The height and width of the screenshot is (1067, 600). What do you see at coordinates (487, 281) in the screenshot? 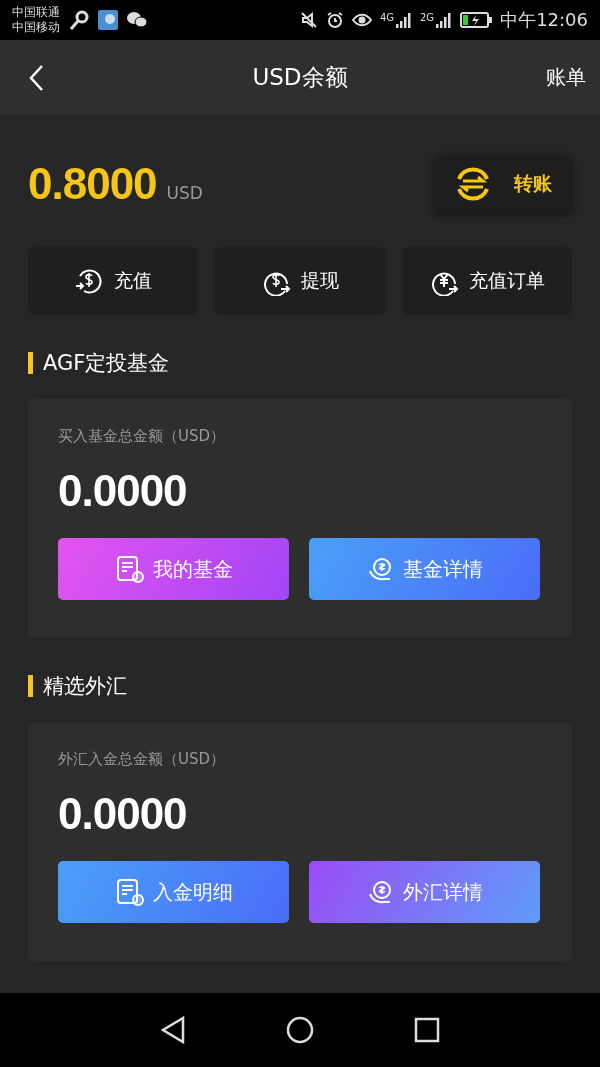
I see `action-button: 充值订单` at bounding box center [487, 281].